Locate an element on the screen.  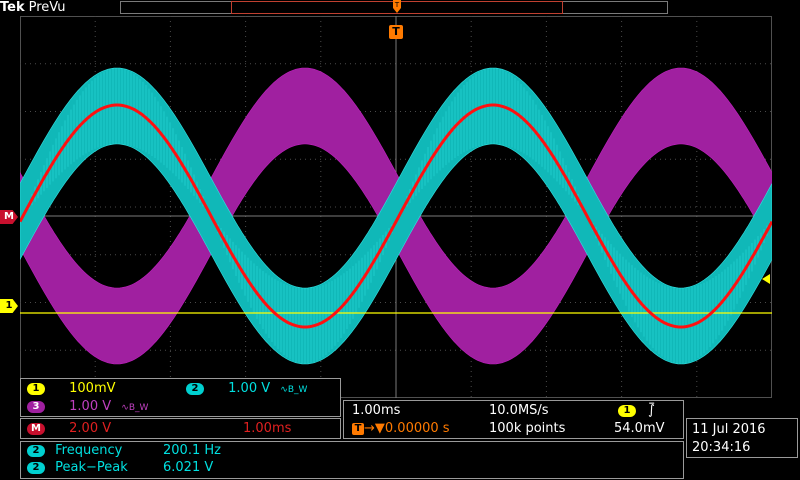
trigger-level: 54.0mV is located at coordinates (639, 428).